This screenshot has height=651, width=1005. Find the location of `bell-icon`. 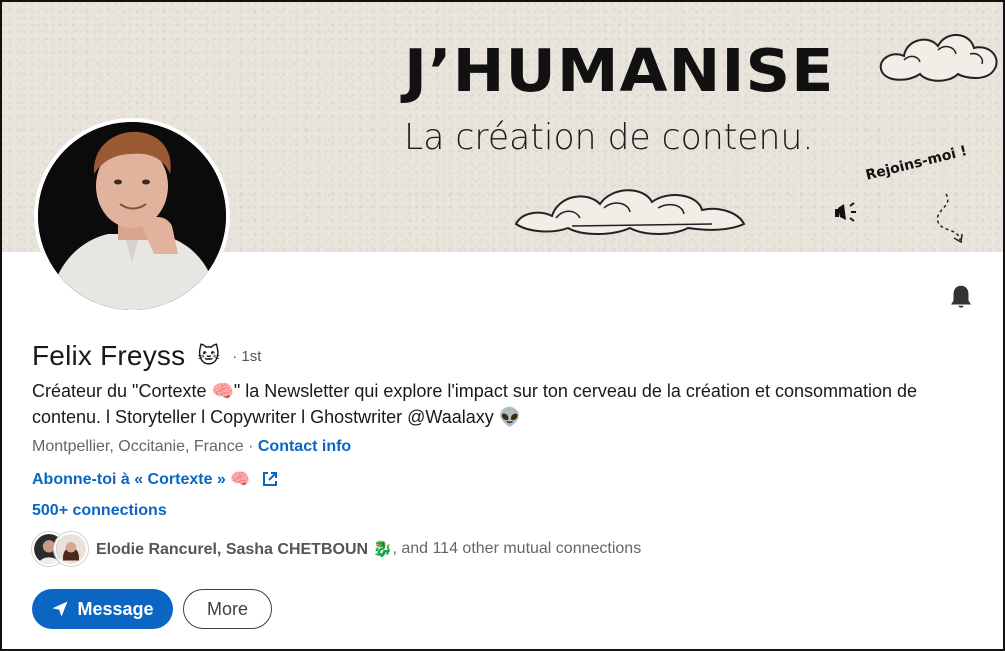

bell-icon is located at coordinates (961, 296).